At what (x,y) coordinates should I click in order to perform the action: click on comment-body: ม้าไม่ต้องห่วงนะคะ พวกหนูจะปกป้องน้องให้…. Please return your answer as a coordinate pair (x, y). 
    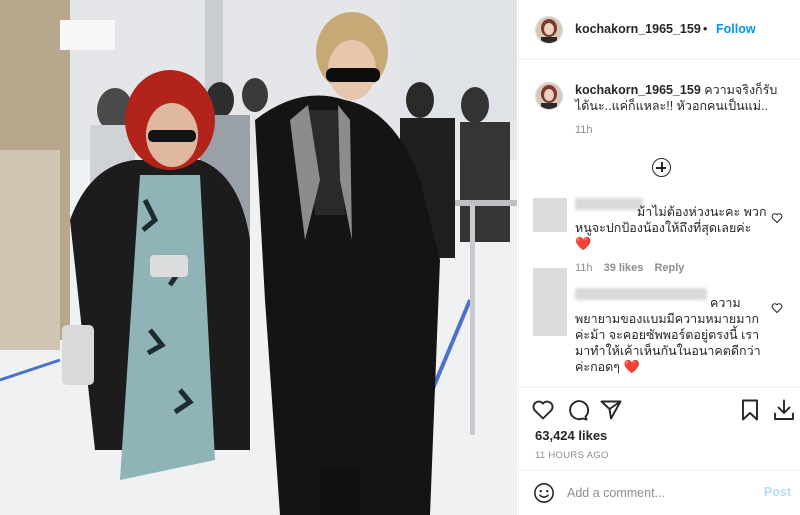
    Looking at the image, I should click on (671, 220).